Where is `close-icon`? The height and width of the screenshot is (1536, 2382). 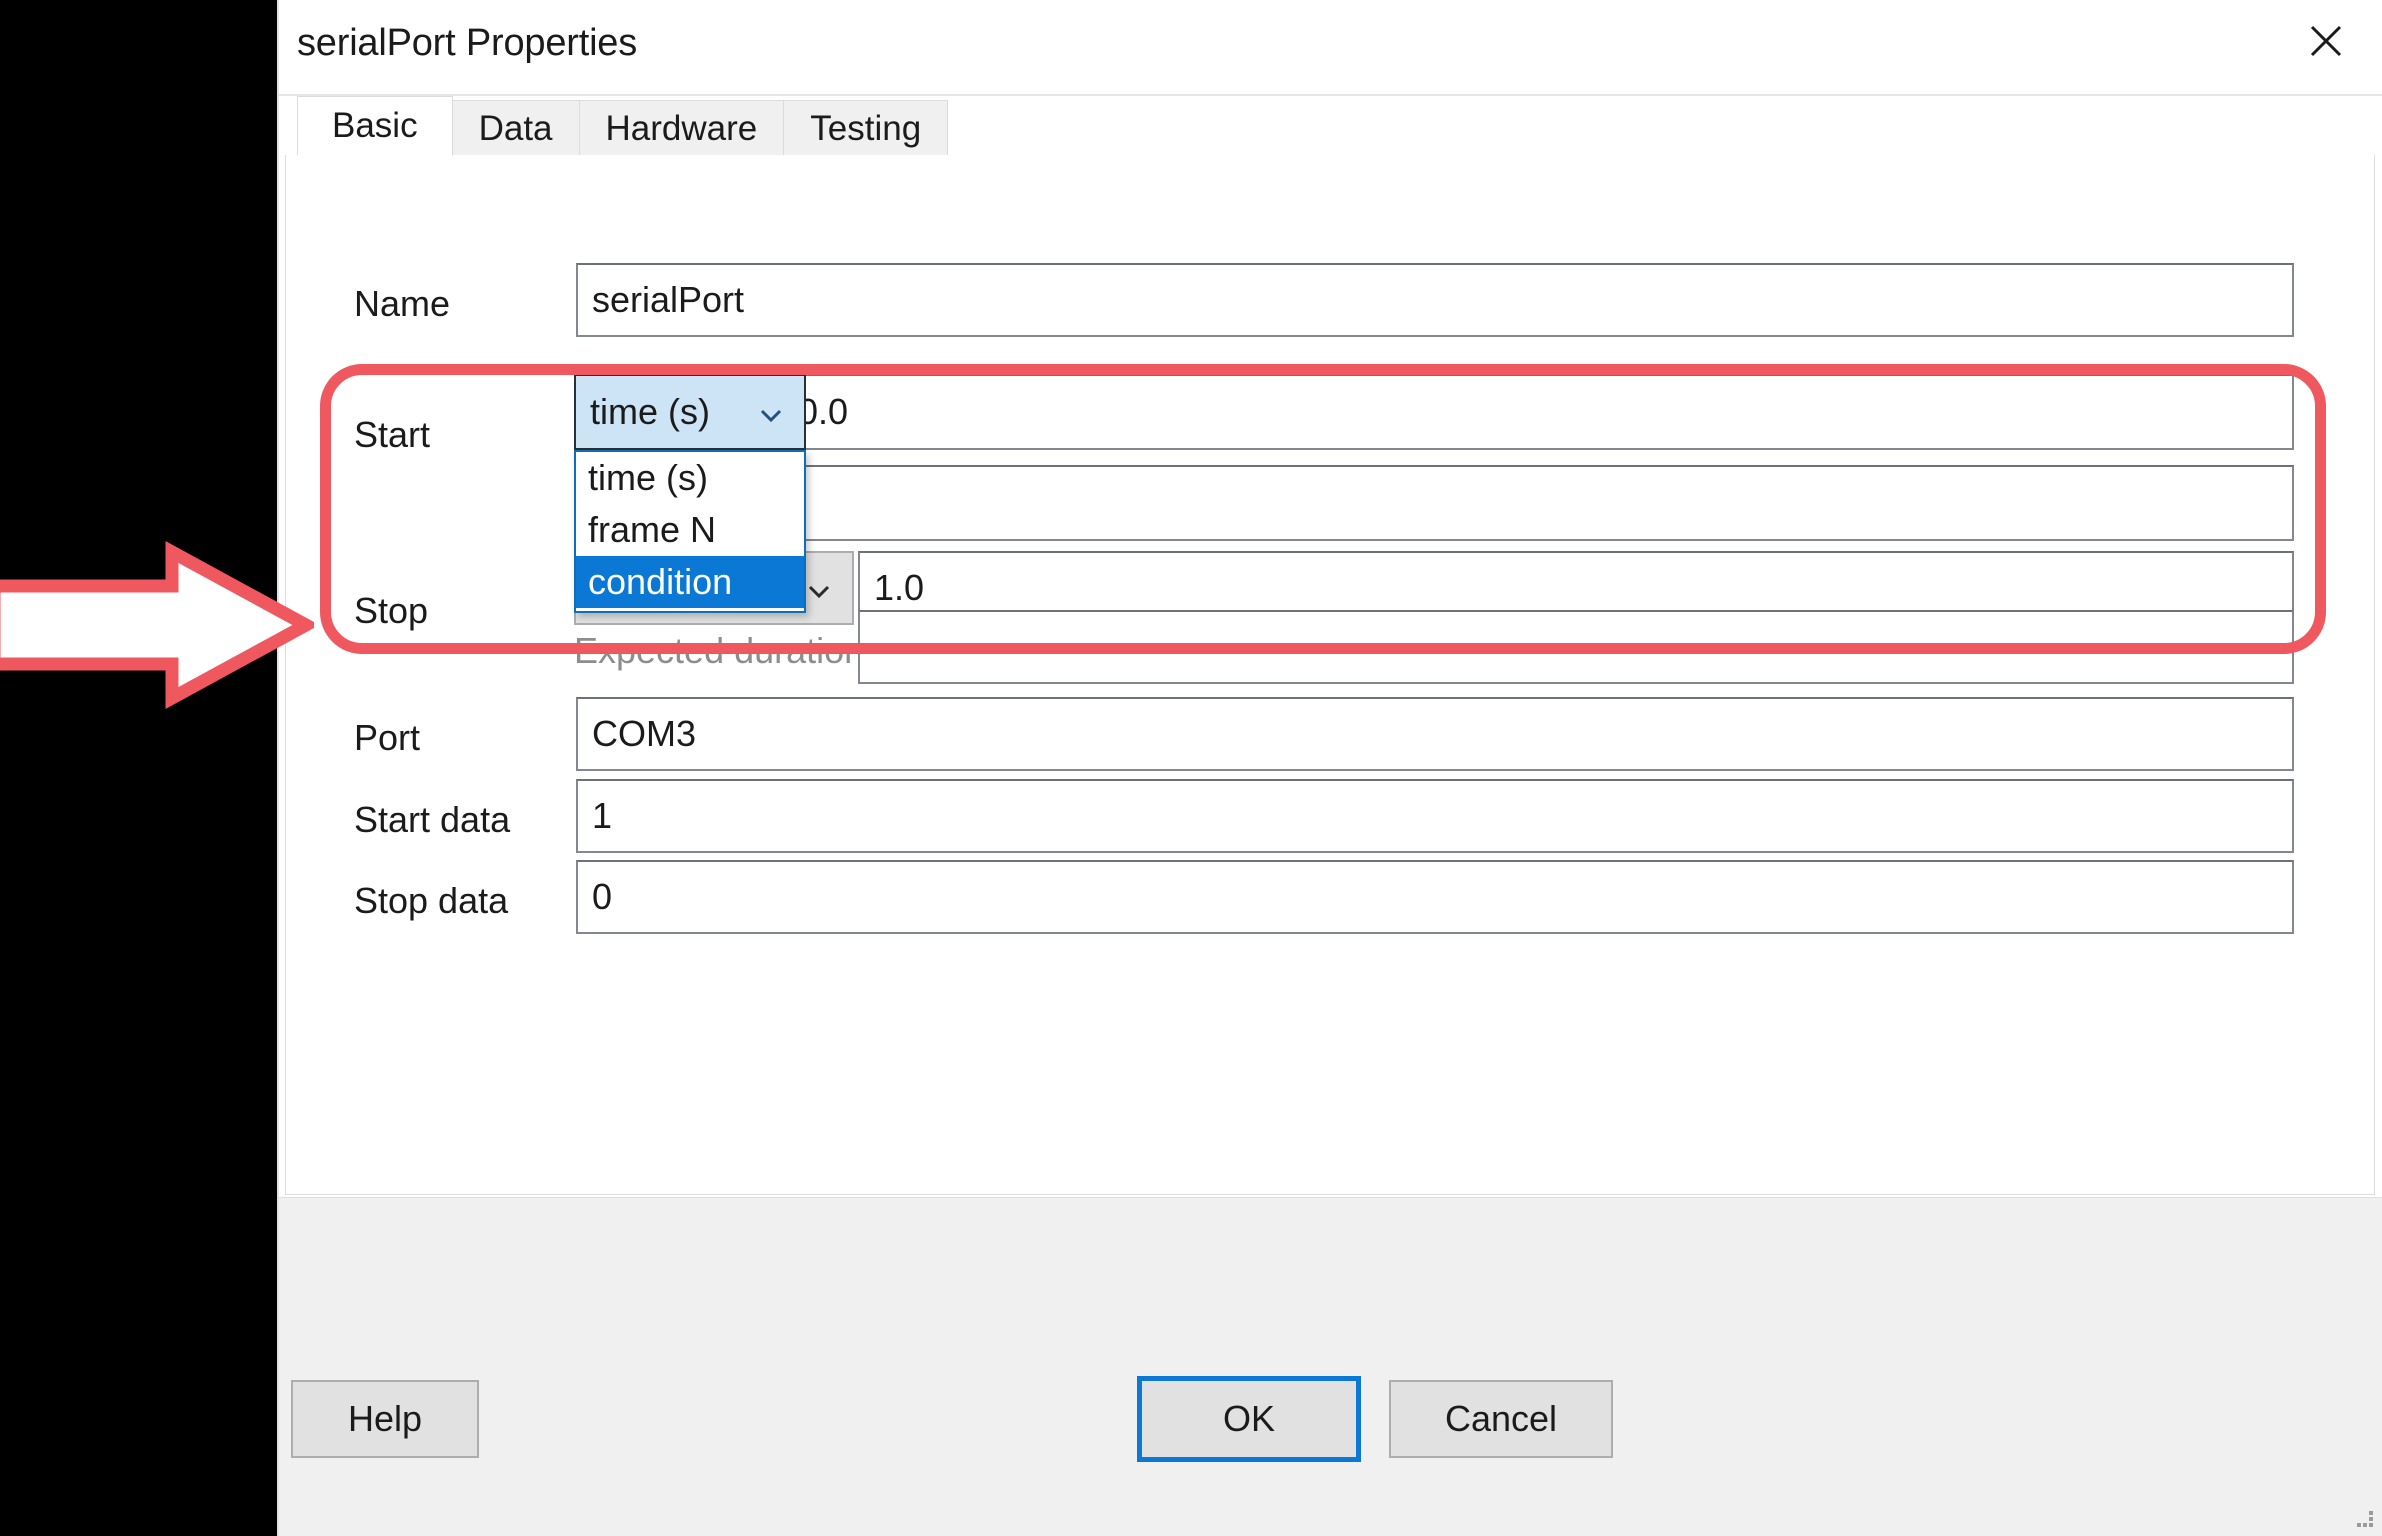
close-icon is located at coordinates (2326, 41).